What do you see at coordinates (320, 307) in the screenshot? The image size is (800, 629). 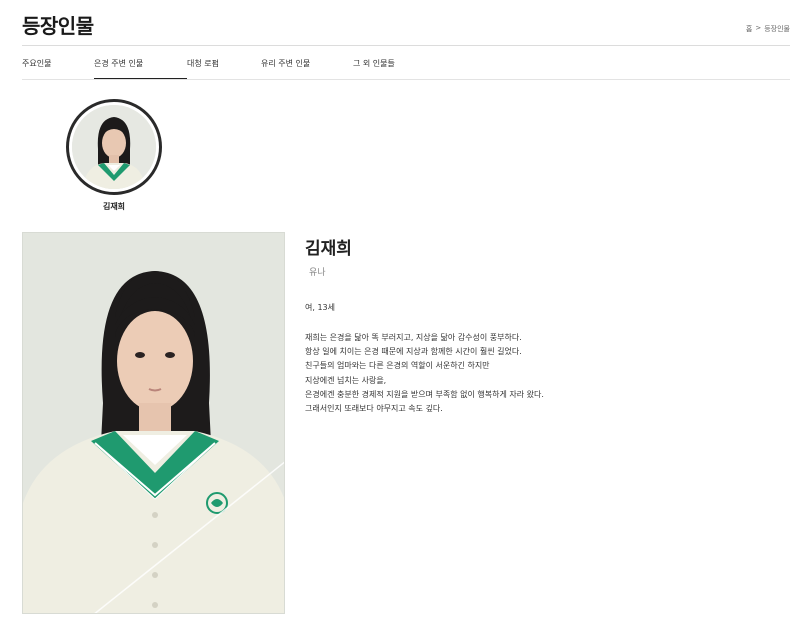 I see `character-meta: 여, 13세` at bounding box center [320, 307].